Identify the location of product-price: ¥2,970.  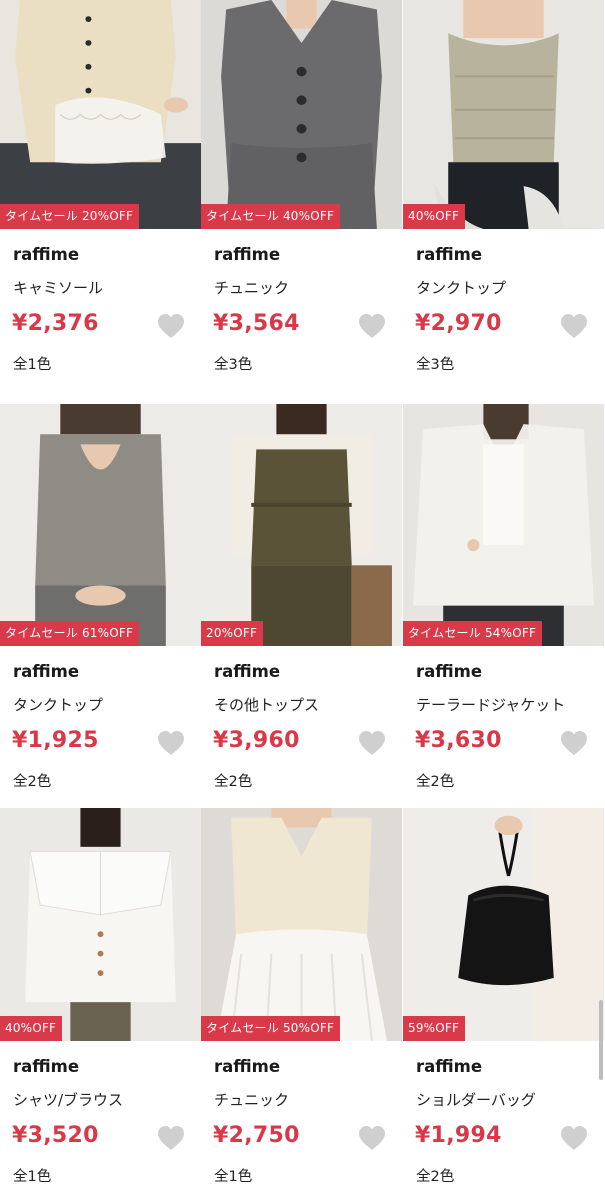
(458, 323).